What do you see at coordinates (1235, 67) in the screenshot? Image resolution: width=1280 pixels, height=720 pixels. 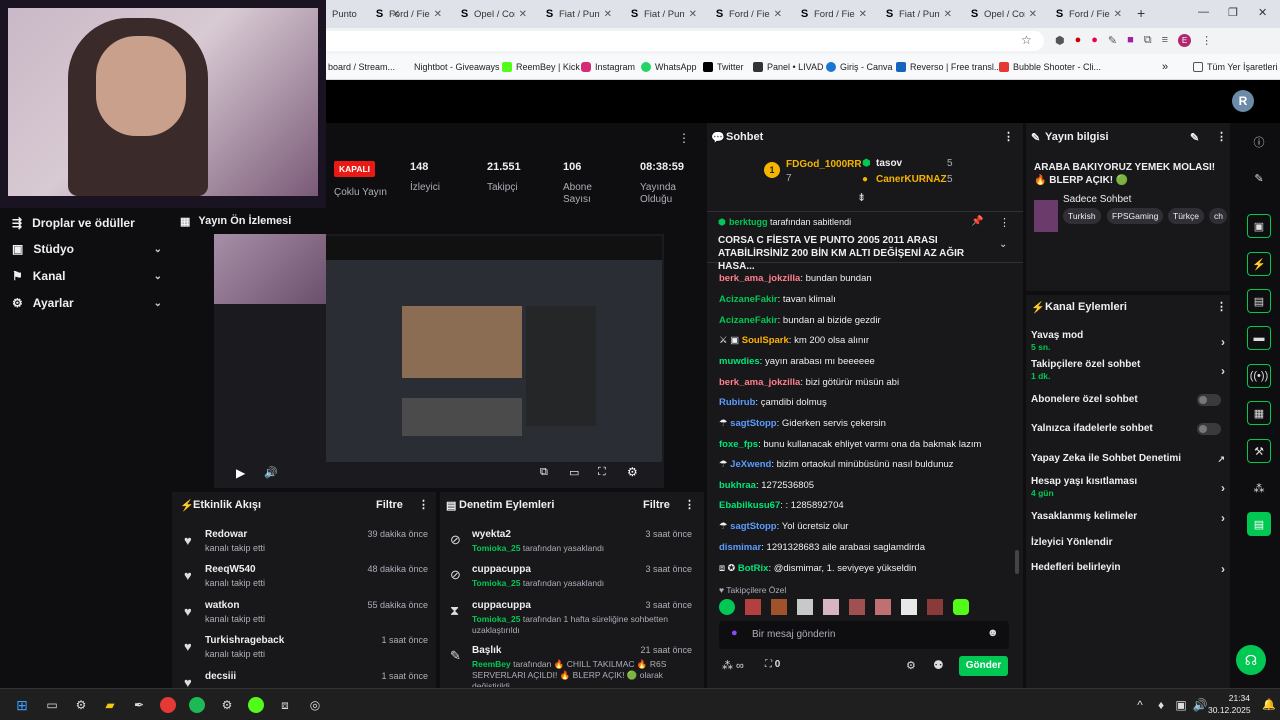 I see `all-bookmarks: Tüm Yer İşaretleri` at bounding box center [1235, 67].